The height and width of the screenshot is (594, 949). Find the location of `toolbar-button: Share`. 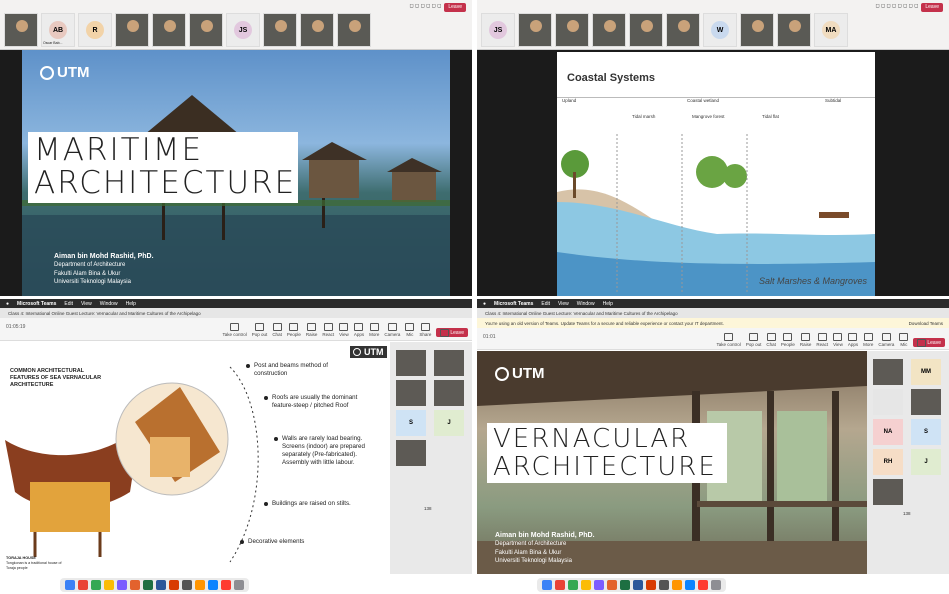

toolbar-button: Share is located at coordinates (425, 330).